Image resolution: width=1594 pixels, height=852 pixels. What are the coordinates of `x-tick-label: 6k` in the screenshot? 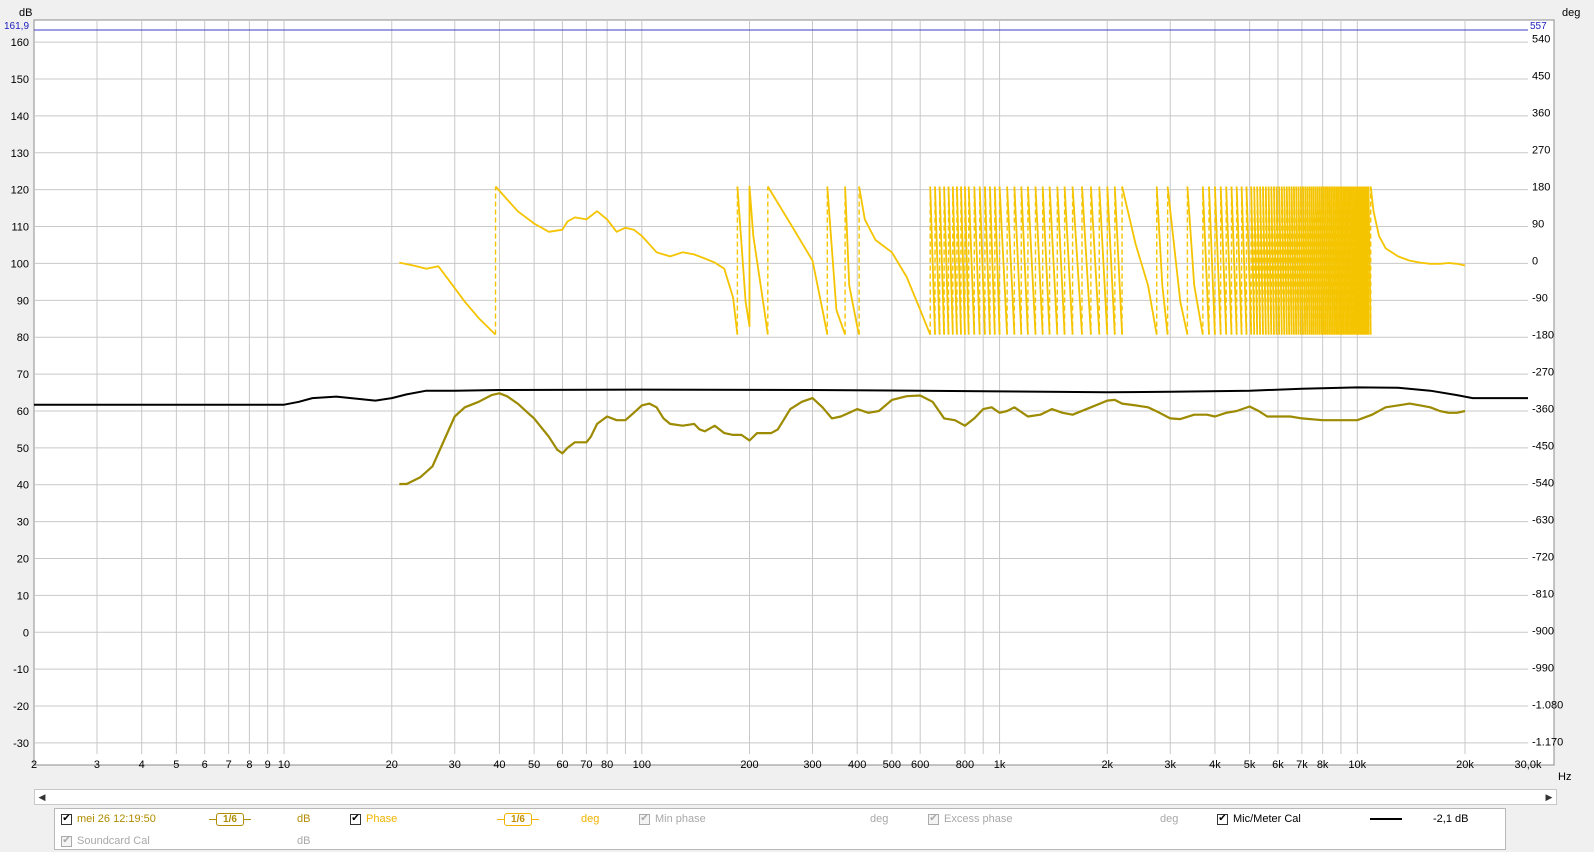 It's located at (1278, 765).